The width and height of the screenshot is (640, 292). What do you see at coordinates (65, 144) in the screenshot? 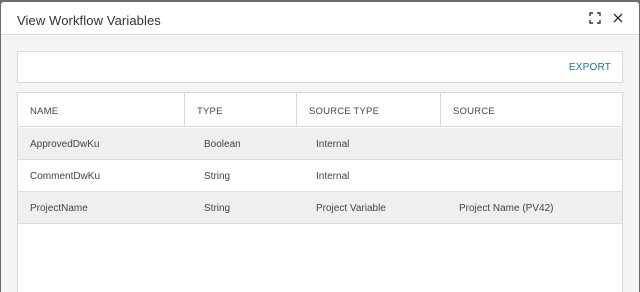
I see `cell-name: ApprovedDwKu` at bounding box center [65, 144].